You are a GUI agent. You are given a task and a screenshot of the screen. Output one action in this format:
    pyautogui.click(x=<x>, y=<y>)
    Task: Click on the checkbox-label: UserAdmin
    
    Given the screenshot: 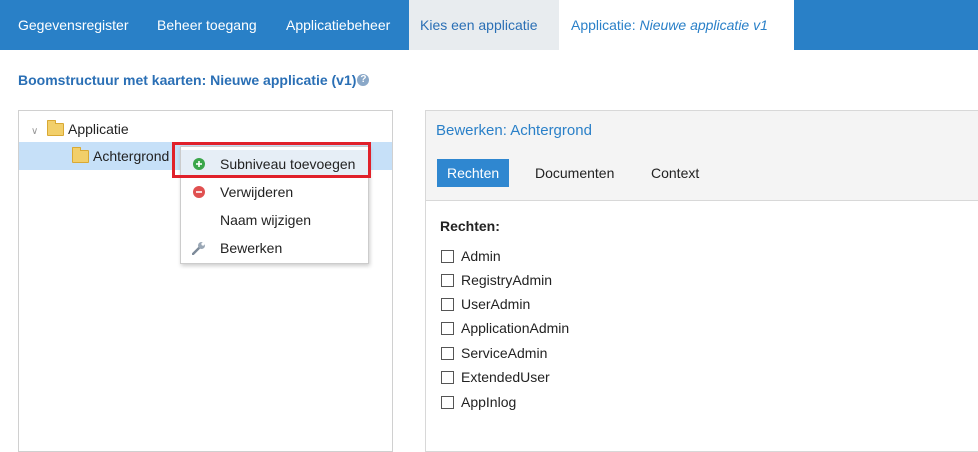 What is the action you would take?
    pyautogui.click(x=496, y=304)
    